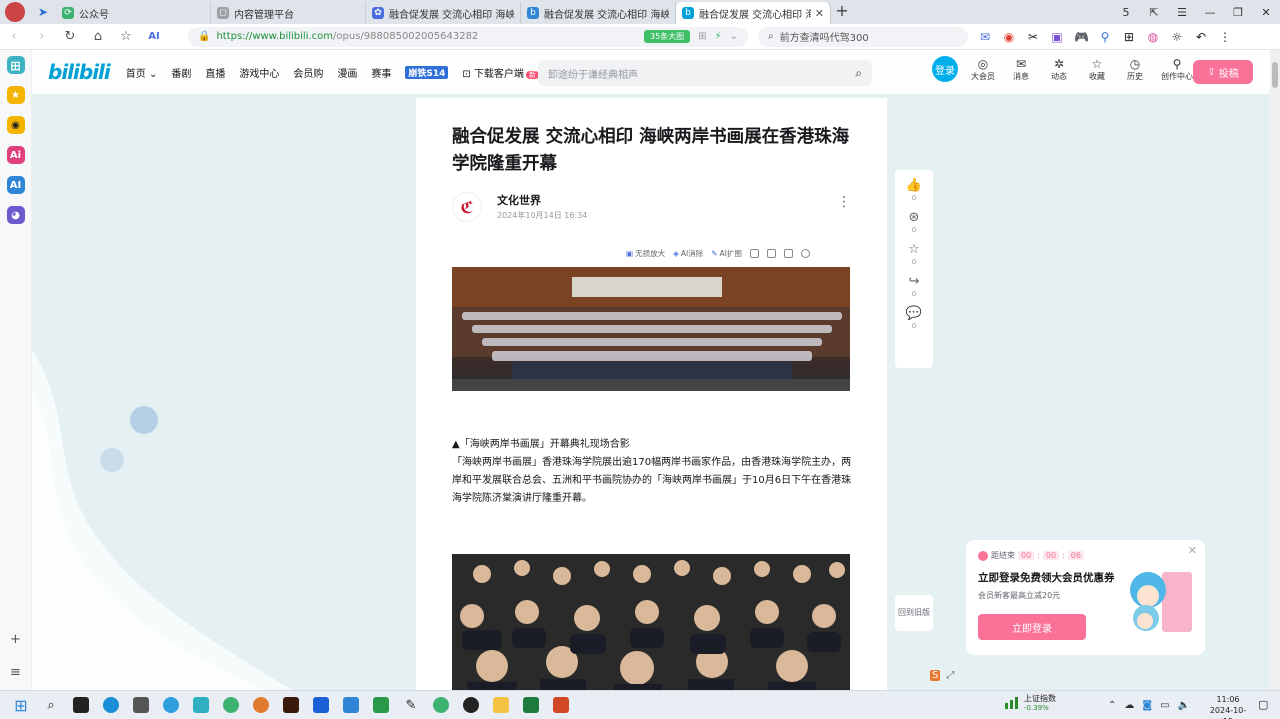 The image size is (1280, 719). What do you see at coordinates (935, 675) in the screenshot?
I see `feedback-icon: S` at bounding box center [935, 675].